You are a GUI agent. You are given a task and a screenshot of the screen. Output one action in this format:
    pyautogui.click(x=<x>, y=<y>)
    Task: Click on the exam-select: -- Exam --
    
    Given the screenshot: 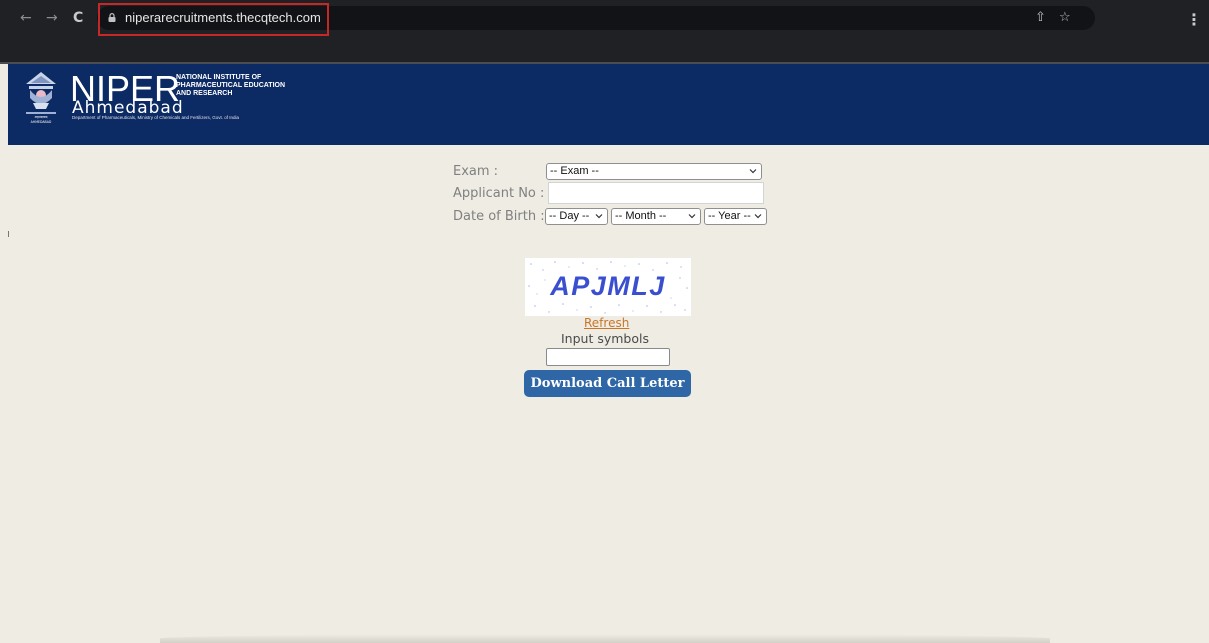 What is the action you would take?
    pyautogui.click(x=654, y=171)
    